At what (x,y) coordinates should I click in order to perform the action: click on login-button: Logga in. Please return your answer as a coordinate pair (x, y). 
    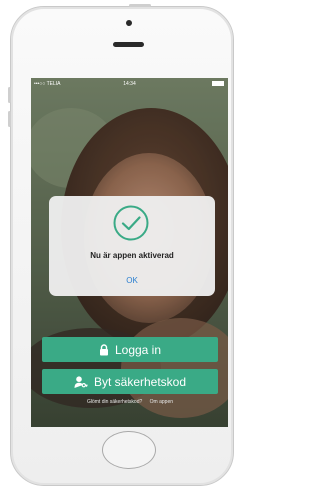
    Looking at the image, I should click on (130, 349).